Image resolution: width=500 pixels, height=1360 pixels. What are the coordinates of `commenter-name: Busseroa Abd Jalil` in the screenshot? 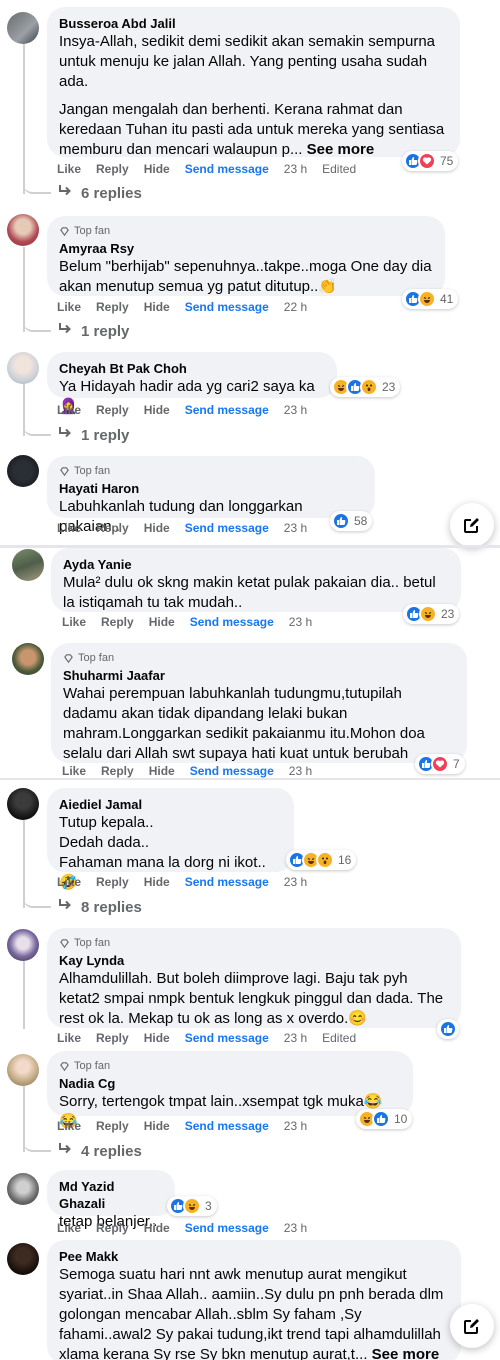 It's located at (253, 23).